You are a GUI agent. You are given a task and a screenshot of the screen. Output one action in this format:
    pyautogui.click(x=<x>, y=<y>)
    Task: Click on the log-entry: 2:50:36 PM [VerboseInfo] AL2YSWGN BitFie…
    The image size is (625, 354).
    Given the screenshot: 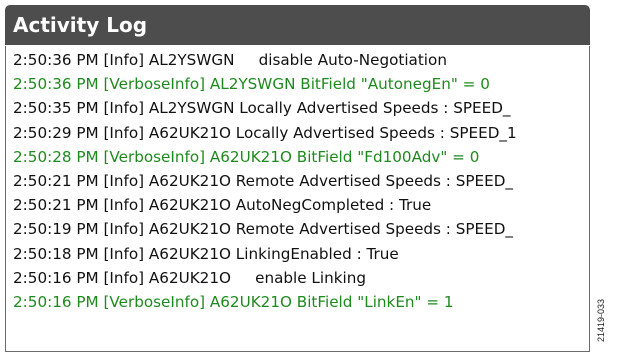 What is the action you would take?
    pyautogui.click(x=251, y=84)
    